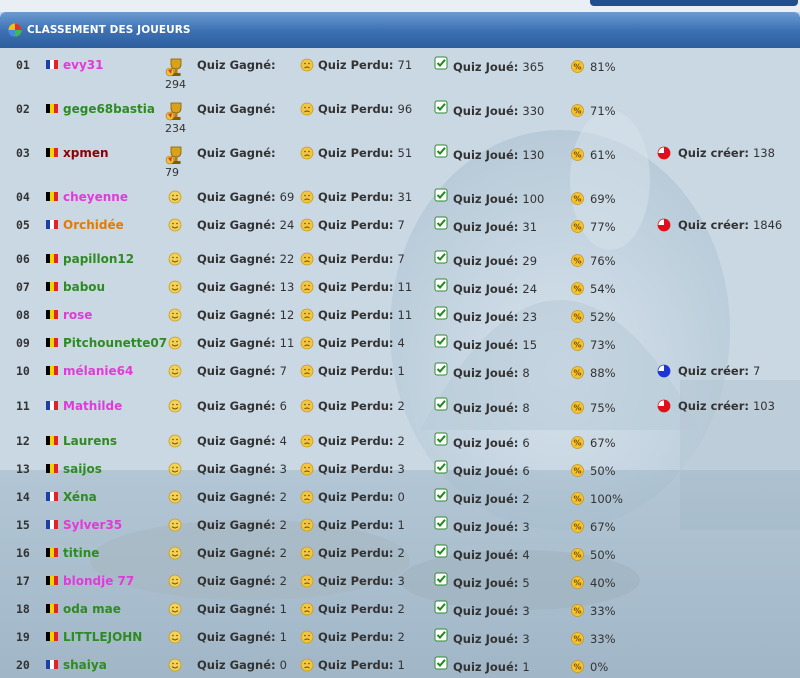 The height and width of the screenshot is (678, 800). Describe the element at coordinates (245, 287) in the screenshot. I see `quiz-gagne: Quiz Gagné: 13` at that location.